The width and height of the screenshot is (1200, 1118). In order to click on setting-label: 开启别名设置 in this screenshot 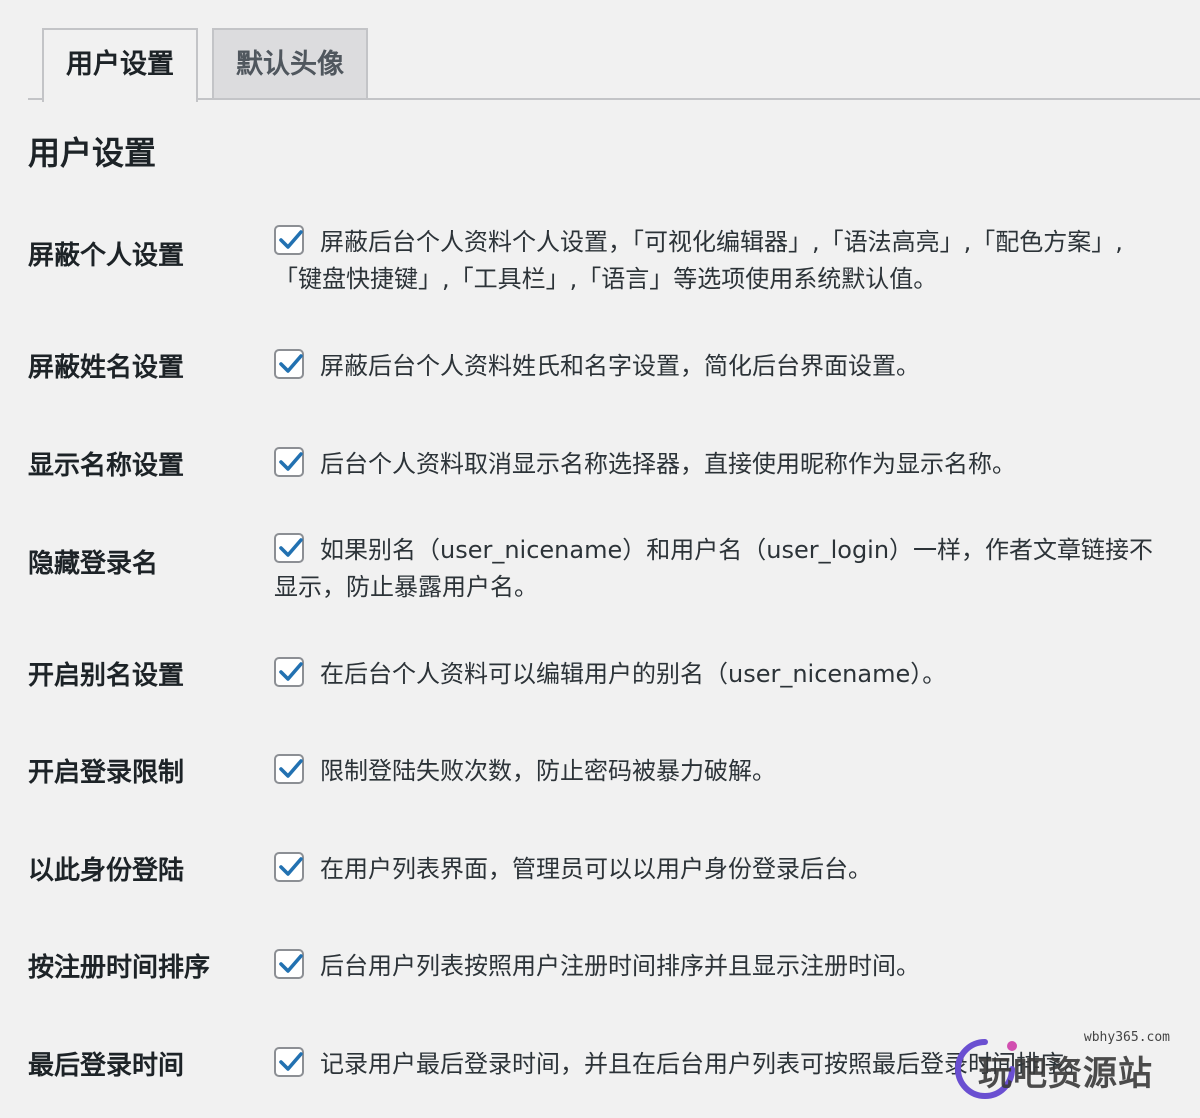, I will do `click(106, 676)`.